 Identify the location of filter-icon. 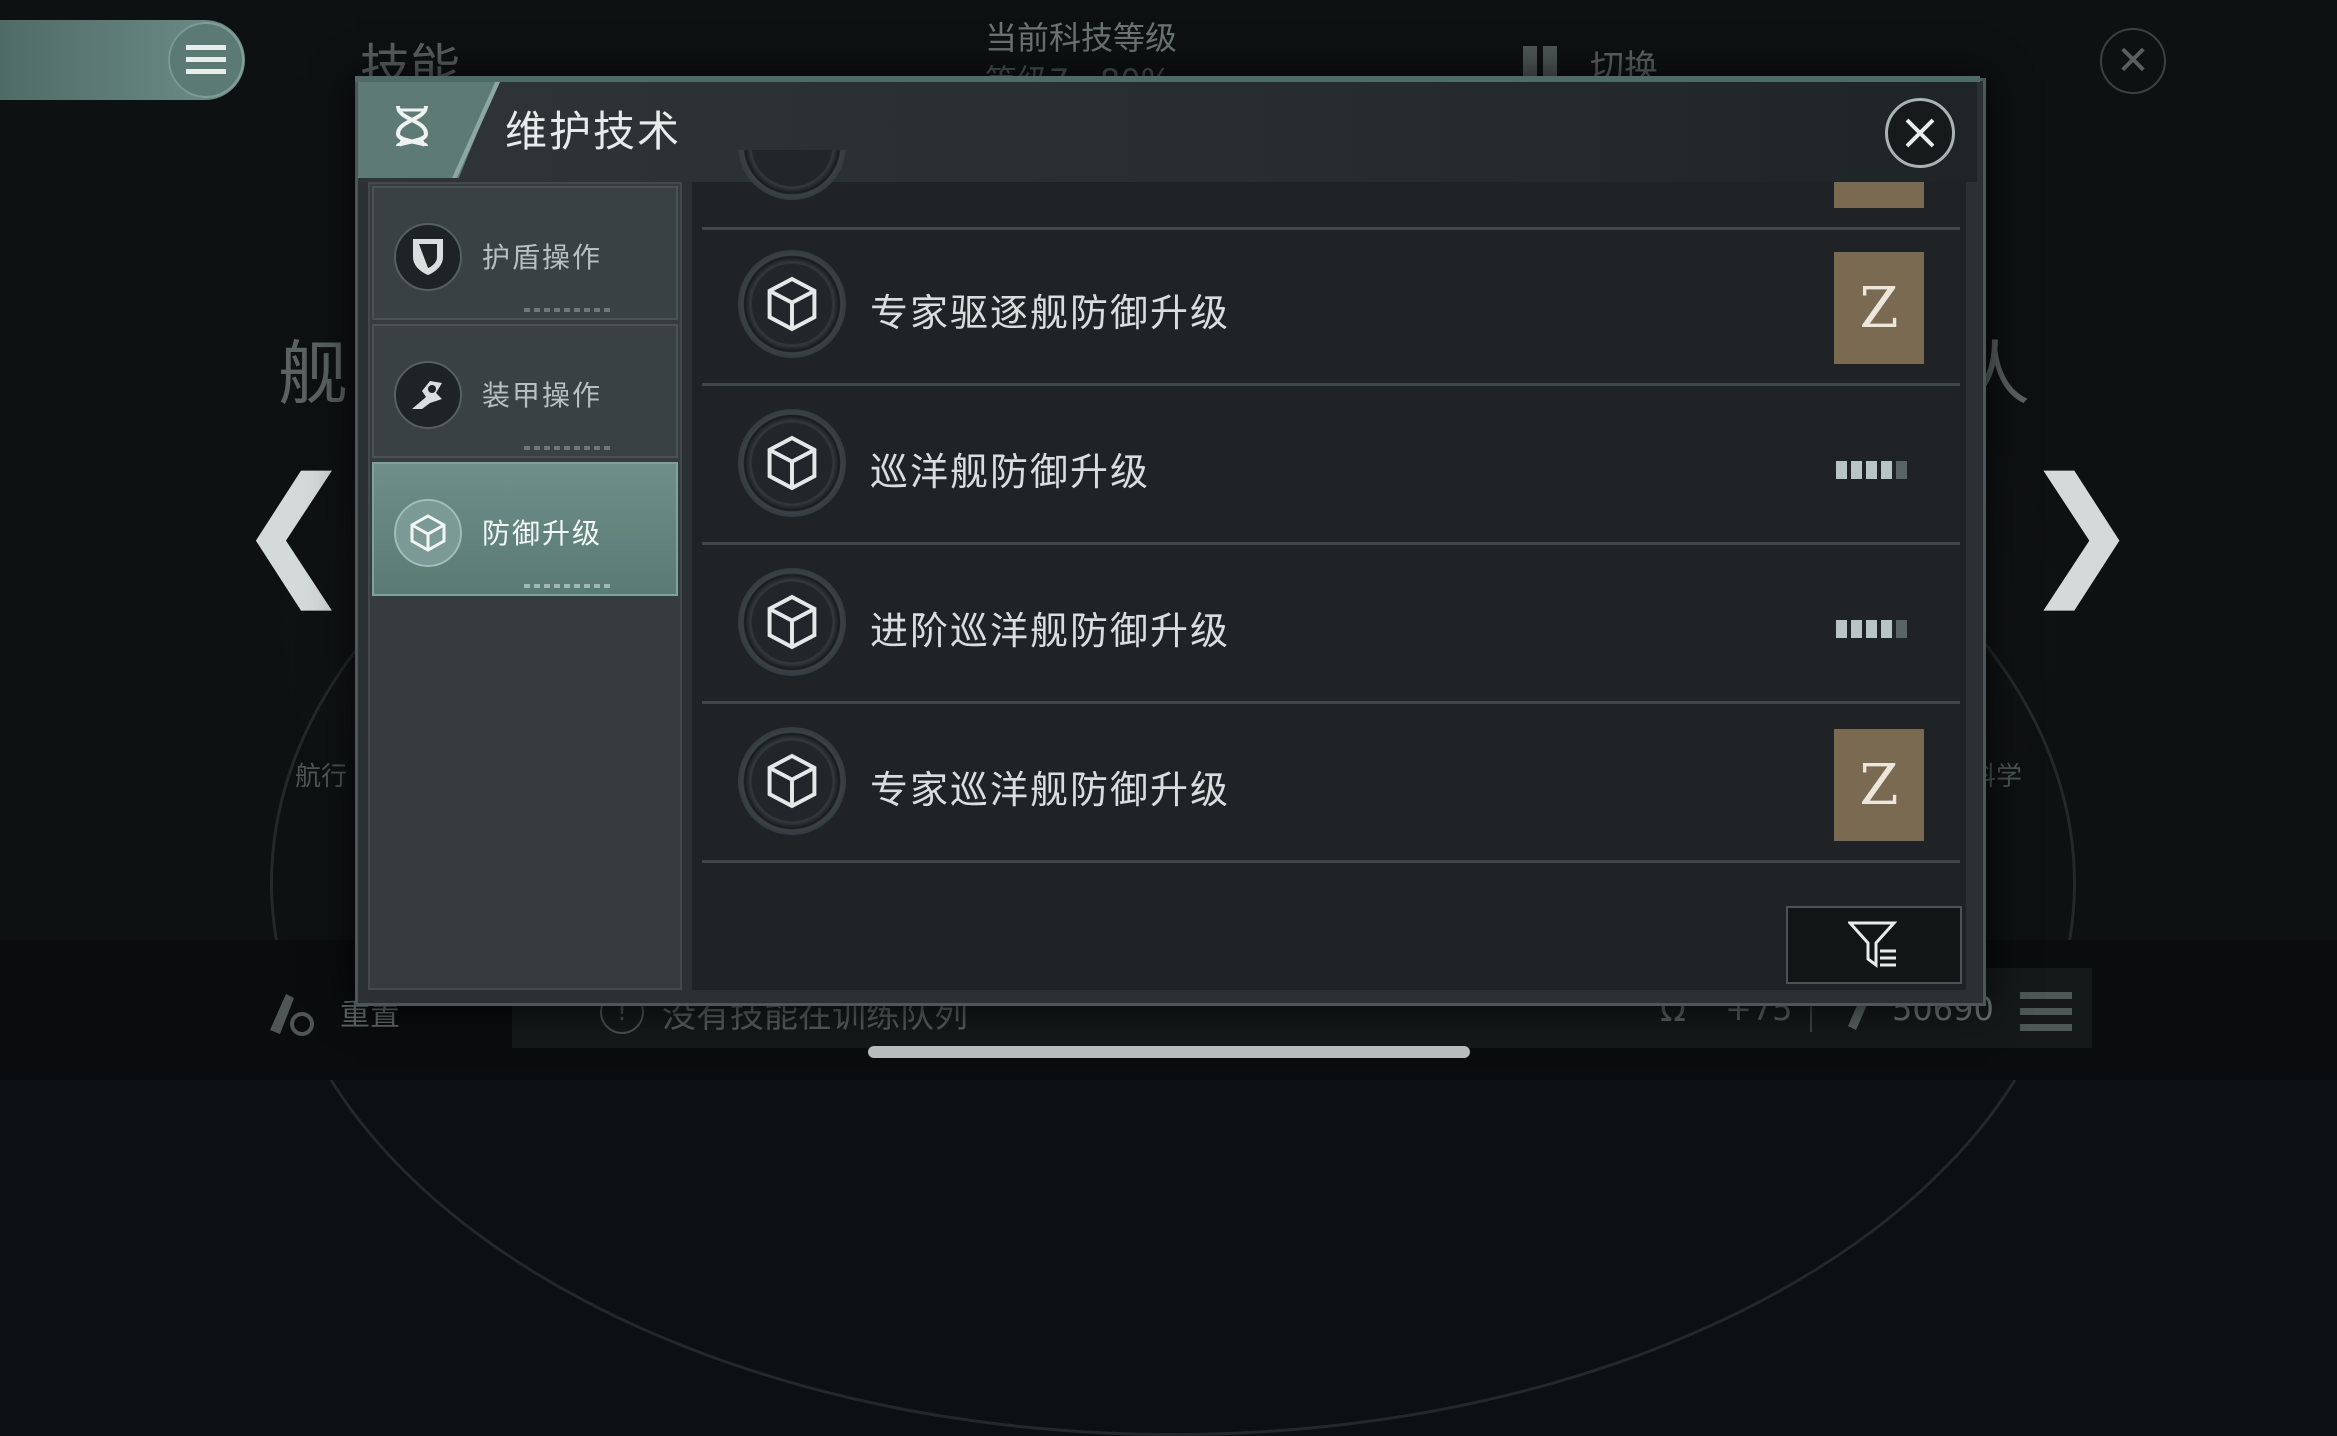
(1873, 944).